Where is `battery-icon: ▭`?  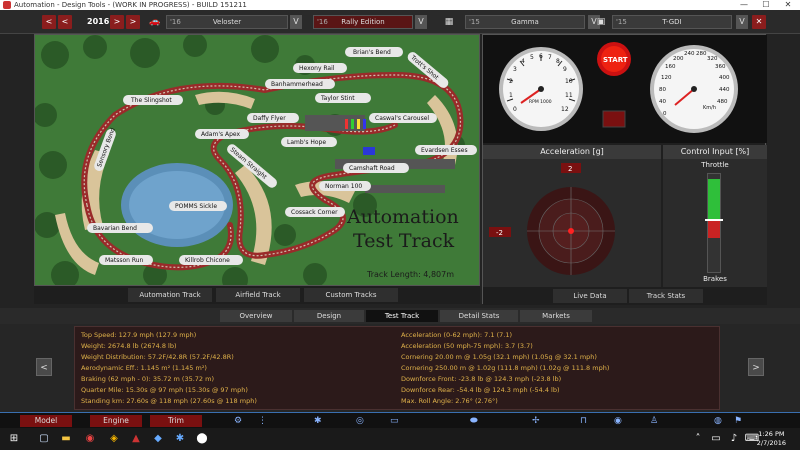 battery-icon: ▭ is located at coordinates (716, 439).